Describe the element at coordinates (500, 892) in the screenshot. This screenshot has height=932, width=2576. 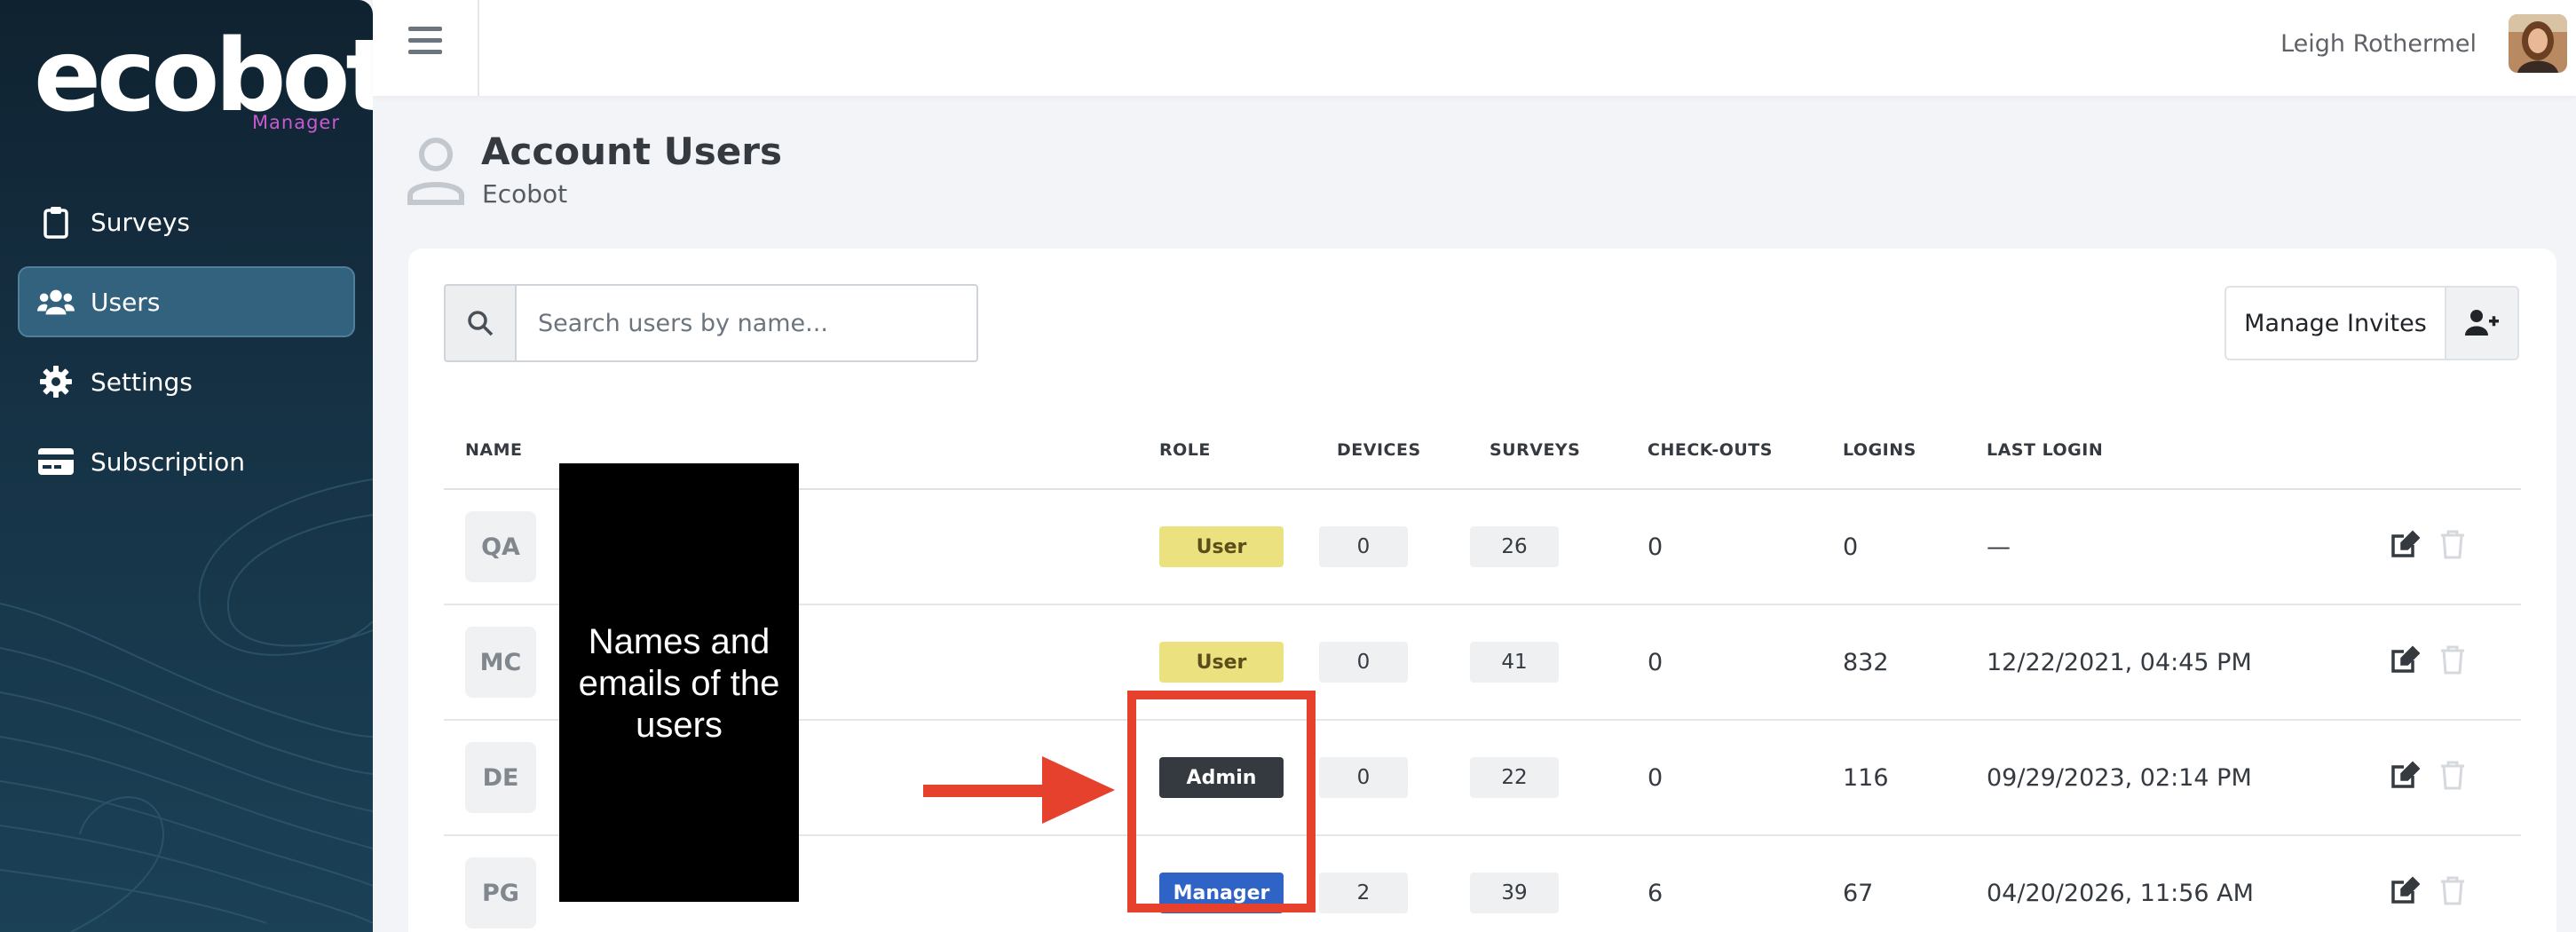
I see `user-initials-avatar: PG` at that location.